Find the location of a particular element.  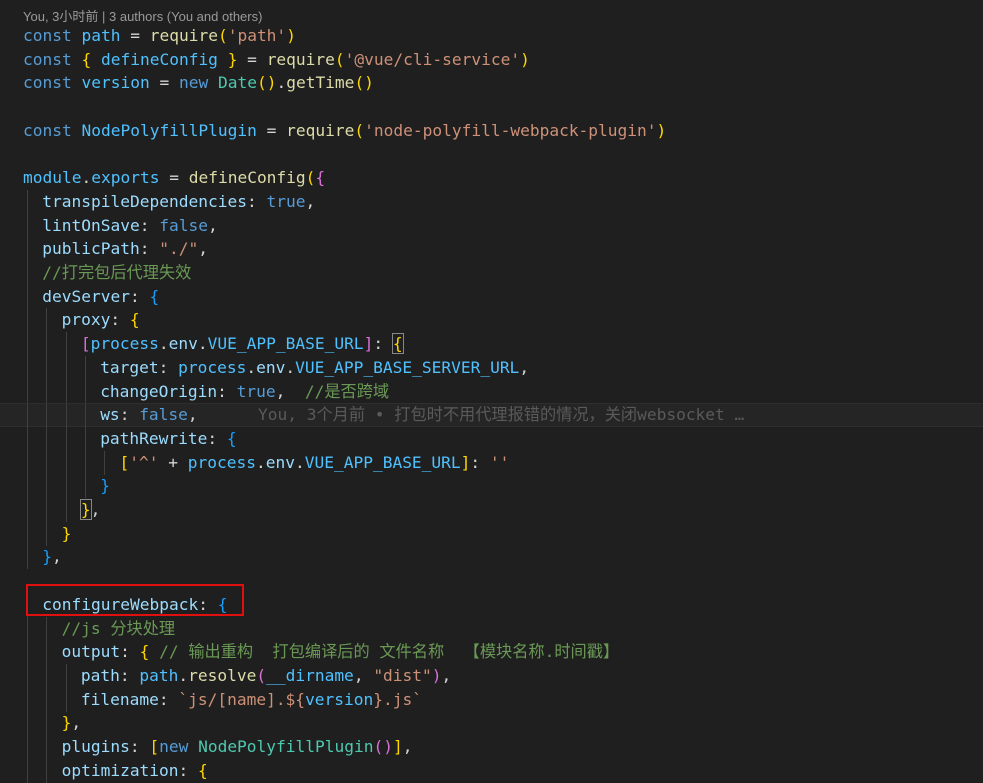

code-line: //打完包后代理失效 is located at coordinates (491, 273).